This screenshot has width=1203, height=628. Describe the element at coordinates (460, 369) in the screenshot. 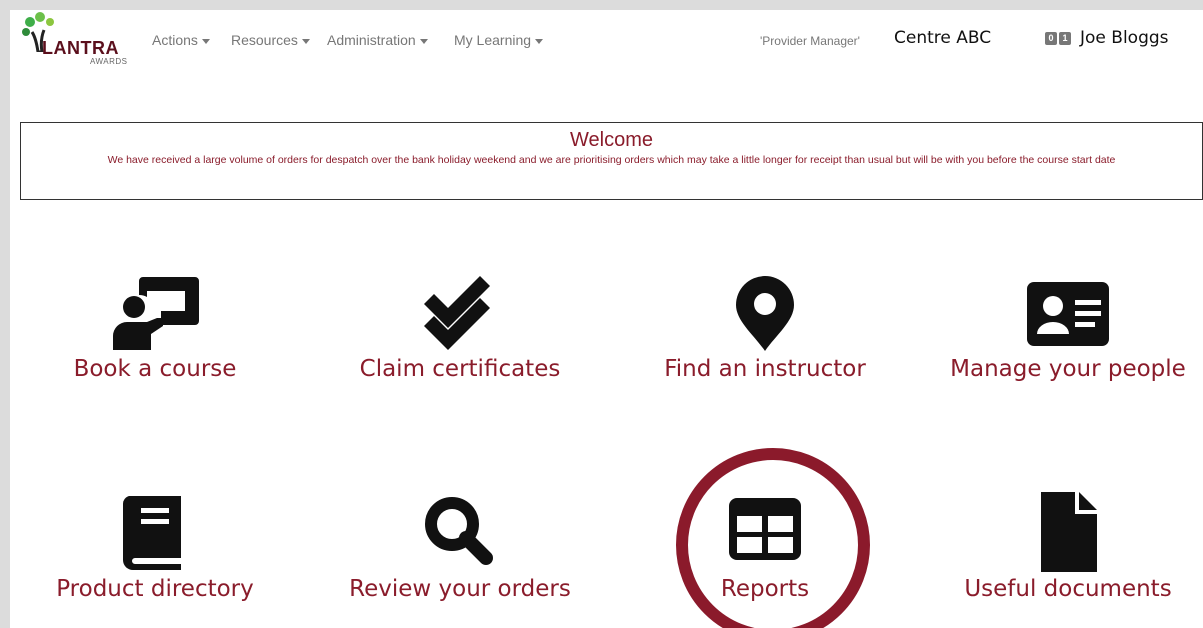

I see `tile-label: Claim certificates` at that location.